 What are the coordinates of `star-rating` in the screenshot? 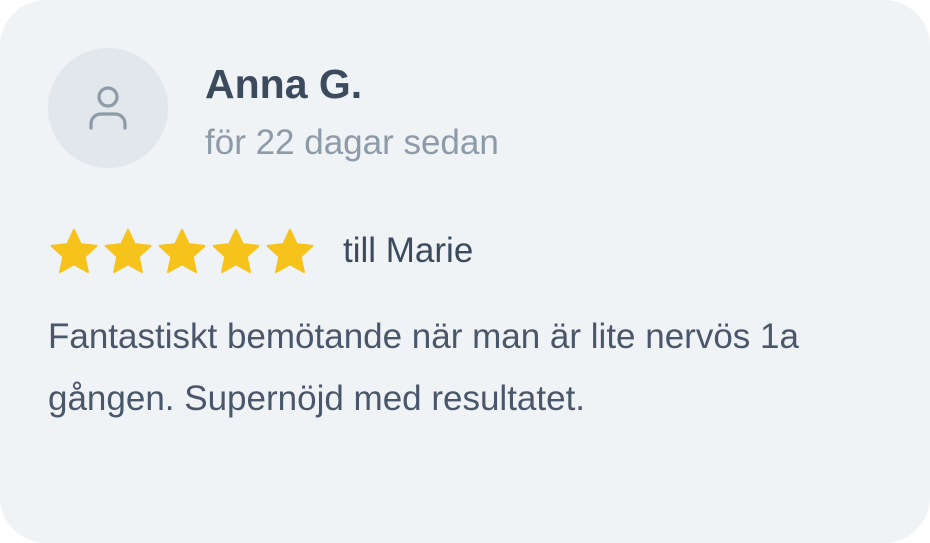 It's located at (182, 252).